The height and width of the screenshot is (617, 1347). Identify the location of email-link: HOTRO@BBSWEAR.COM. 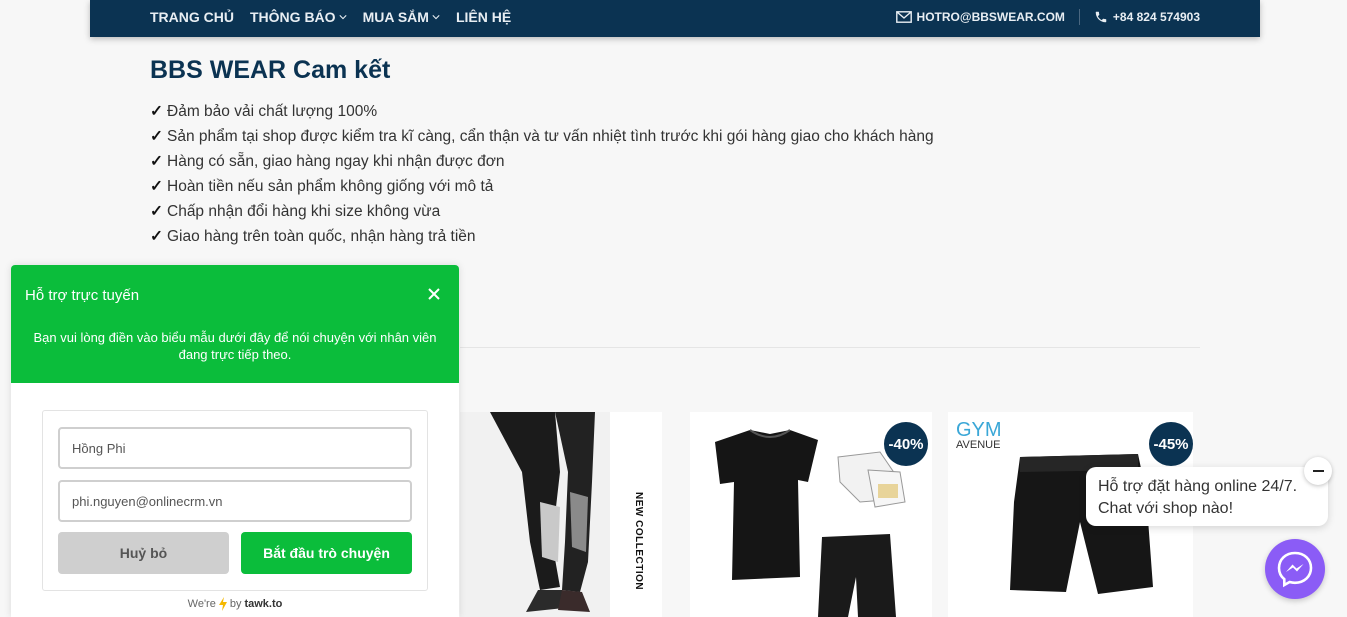
(980, 17).